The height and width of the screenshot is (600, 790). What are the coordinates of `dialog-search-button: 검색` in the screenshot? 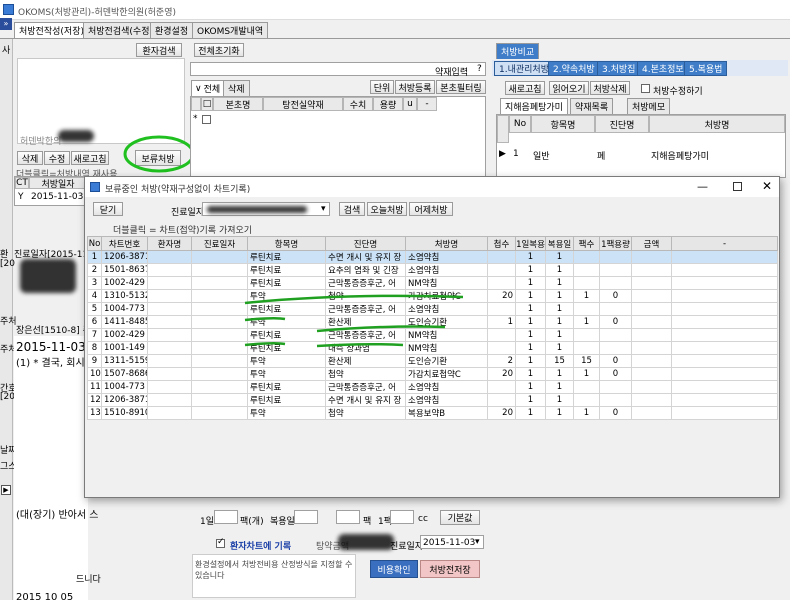 It's located at (352, 209).